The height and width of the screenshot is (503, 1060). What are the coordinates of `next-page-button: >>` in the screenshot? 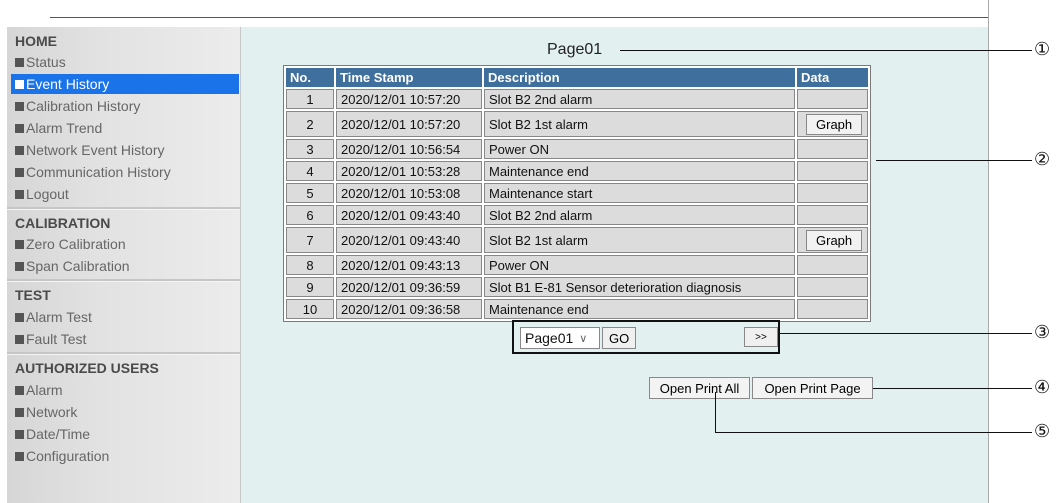 It's located at (761, 337).